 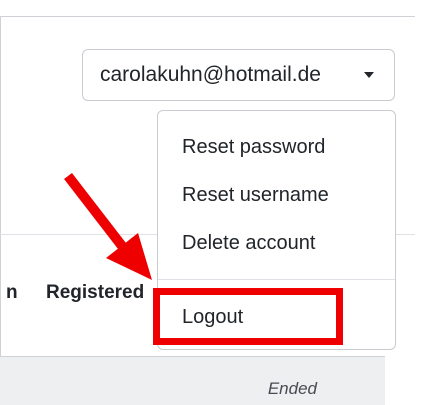 What do you see at coordinates (292, 388) in the screenshot?
I see `status-cell: Ended` at bounding box center [292, 388].